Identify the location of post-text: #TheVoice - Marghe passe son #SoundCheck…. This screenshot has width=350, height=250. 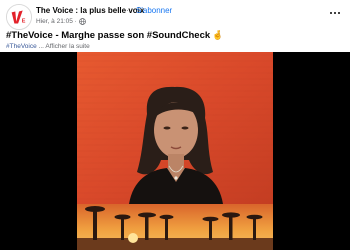
(114, 35).